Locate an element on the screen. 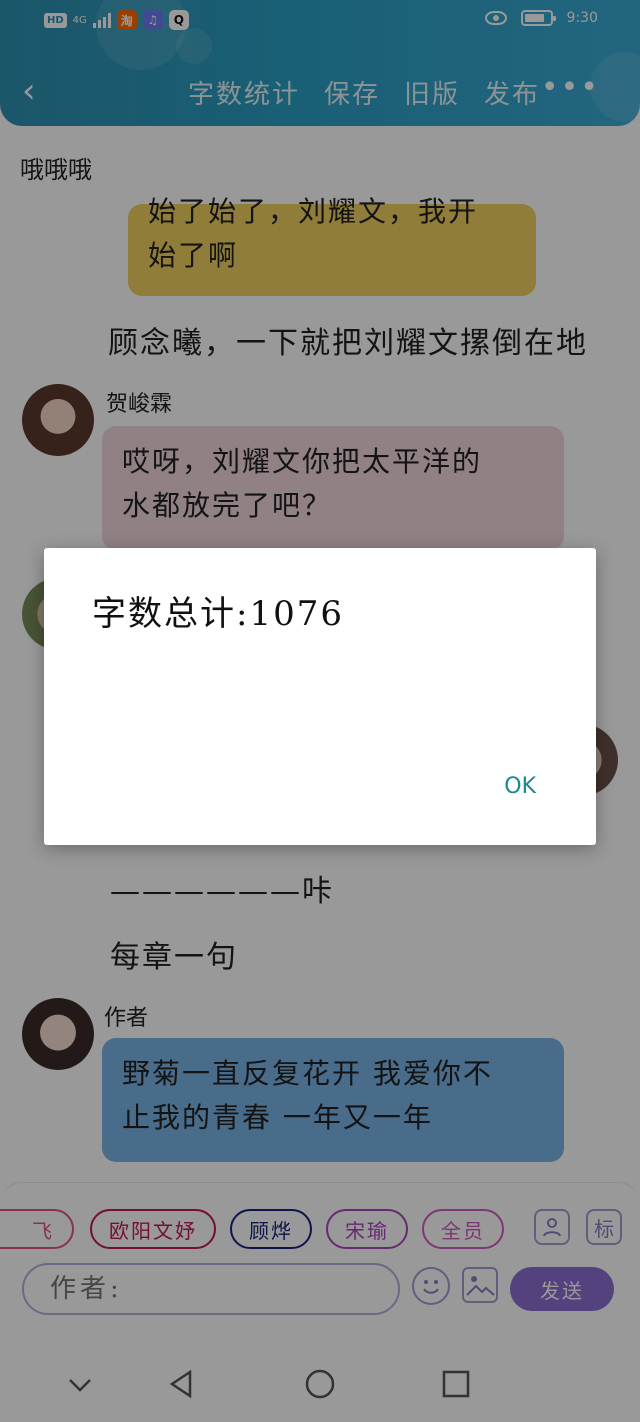  dialog-message: 字数总计:1076 is located at coordinates (218, 614).